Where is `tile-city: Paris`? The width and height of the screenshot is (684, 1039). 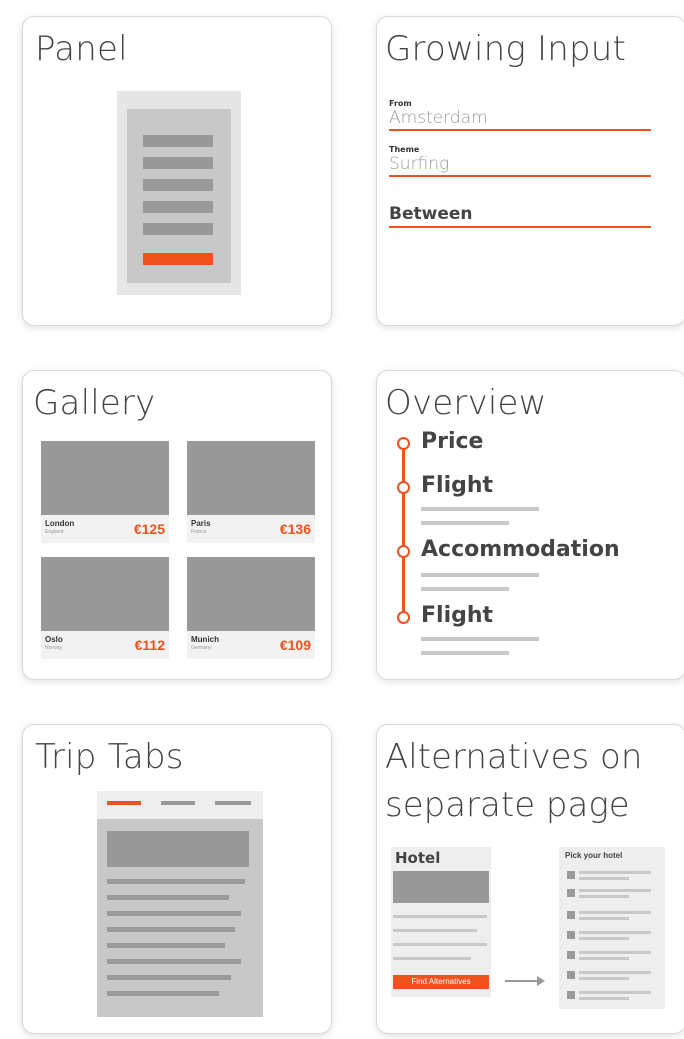
tile-city: Paris is located at coordinates (201, 523).